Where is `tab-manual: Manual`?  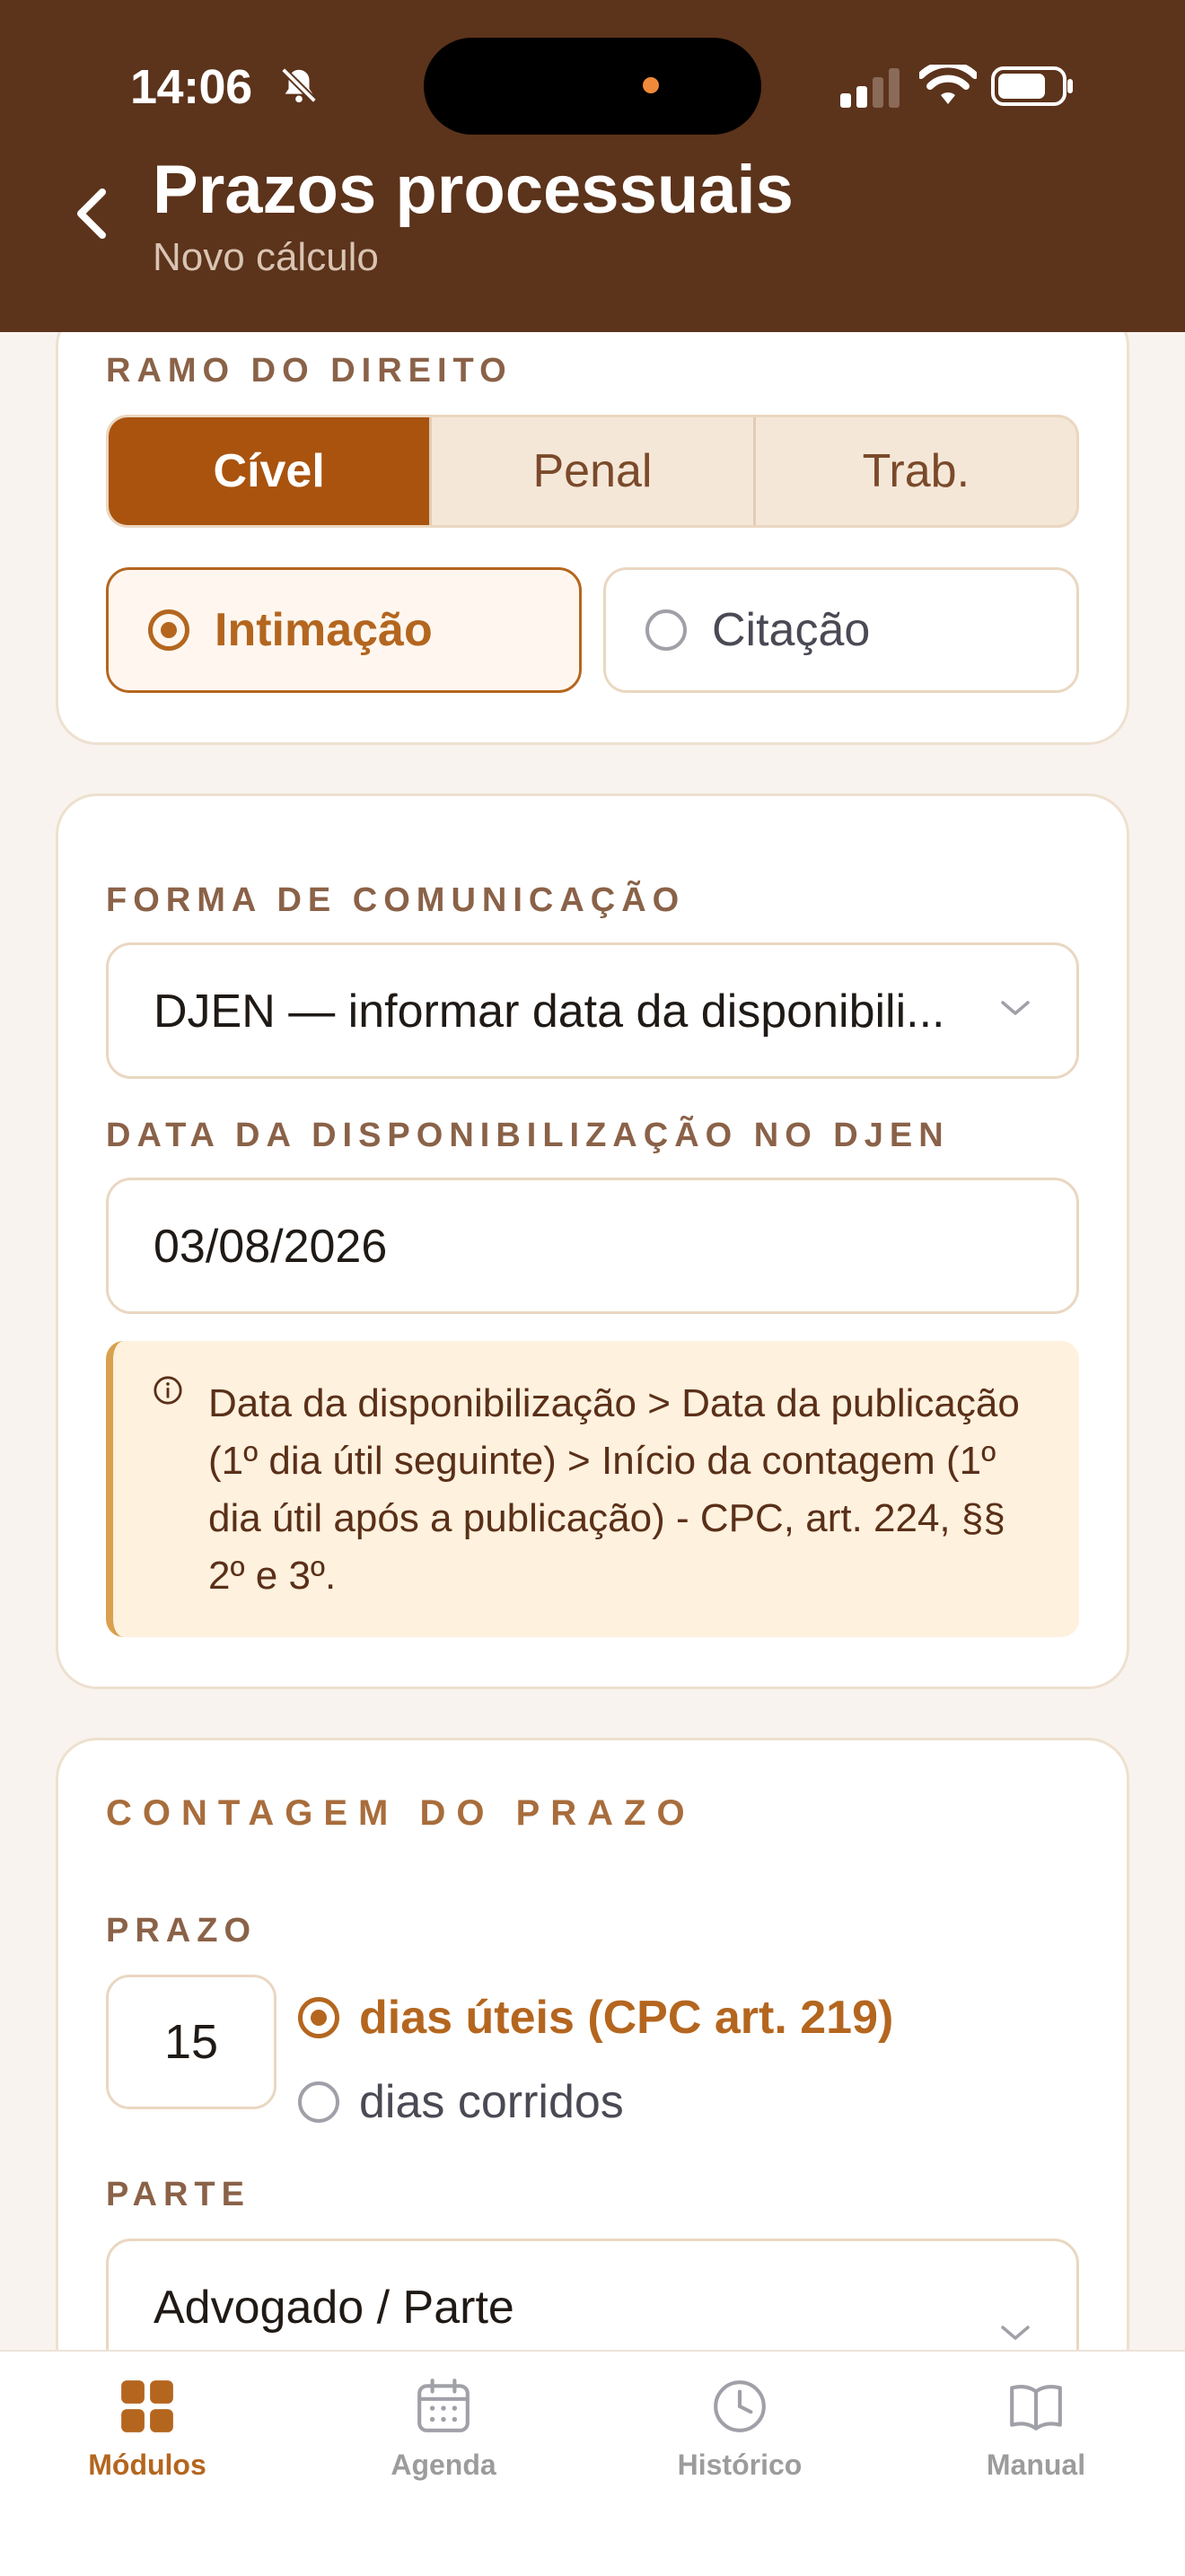 tab-manual: Manual is located at coordinates (1036, 2429).